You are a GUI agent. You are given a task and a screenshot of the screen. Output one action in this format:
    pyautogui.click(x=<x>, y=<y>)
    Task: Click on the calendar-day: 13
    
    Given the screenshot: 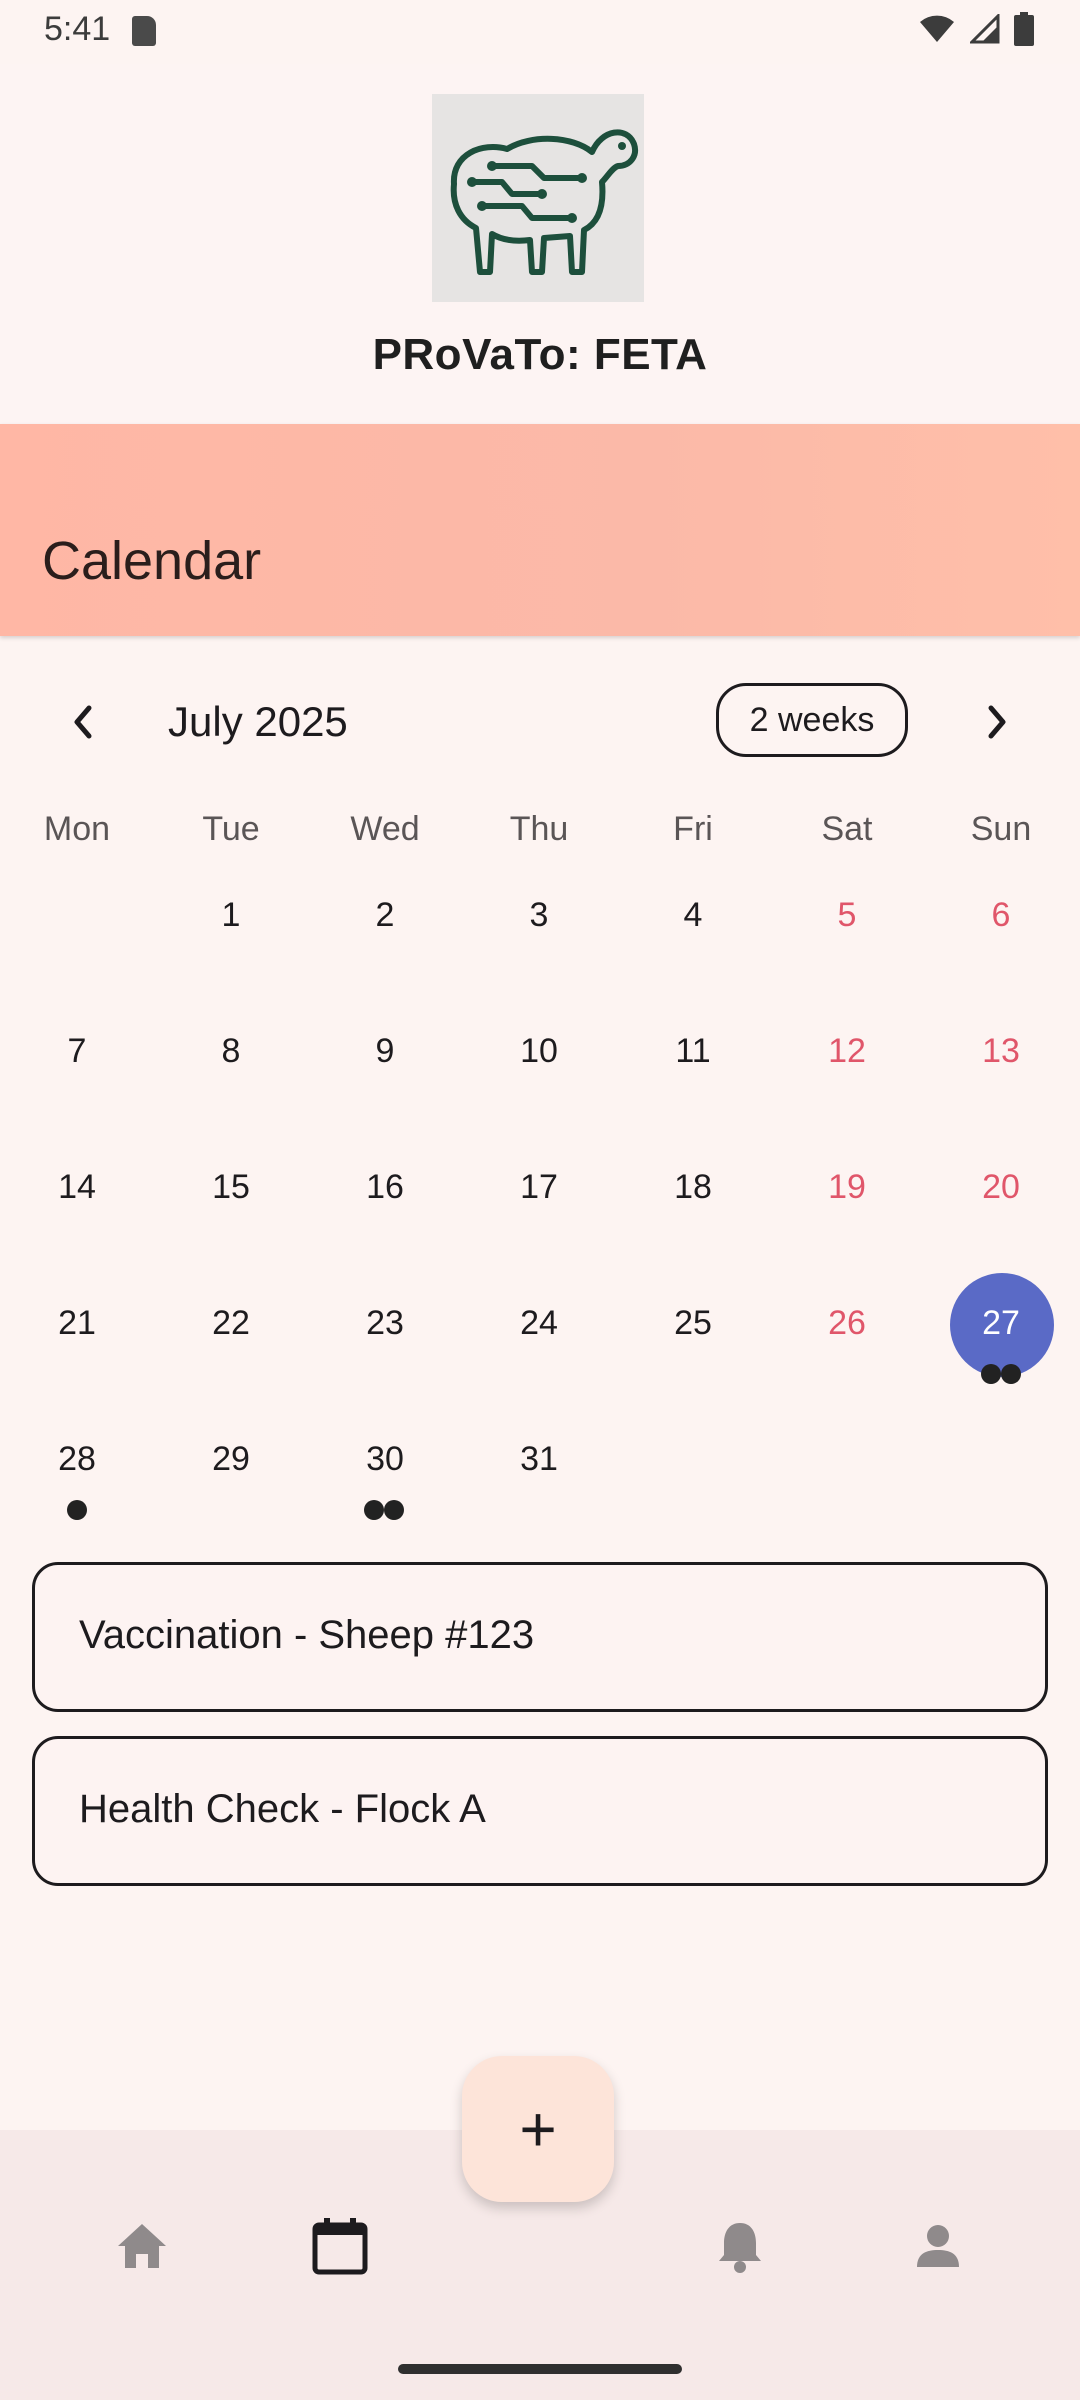 What is the action you would take?
    pyautogui.click(x=1001, y=1051)
    